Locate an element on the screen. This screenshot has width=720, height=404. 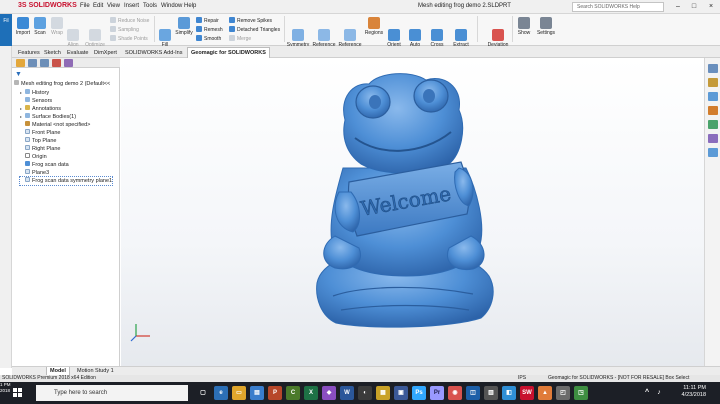
menu-view: View is located at coordinates (113, 6).